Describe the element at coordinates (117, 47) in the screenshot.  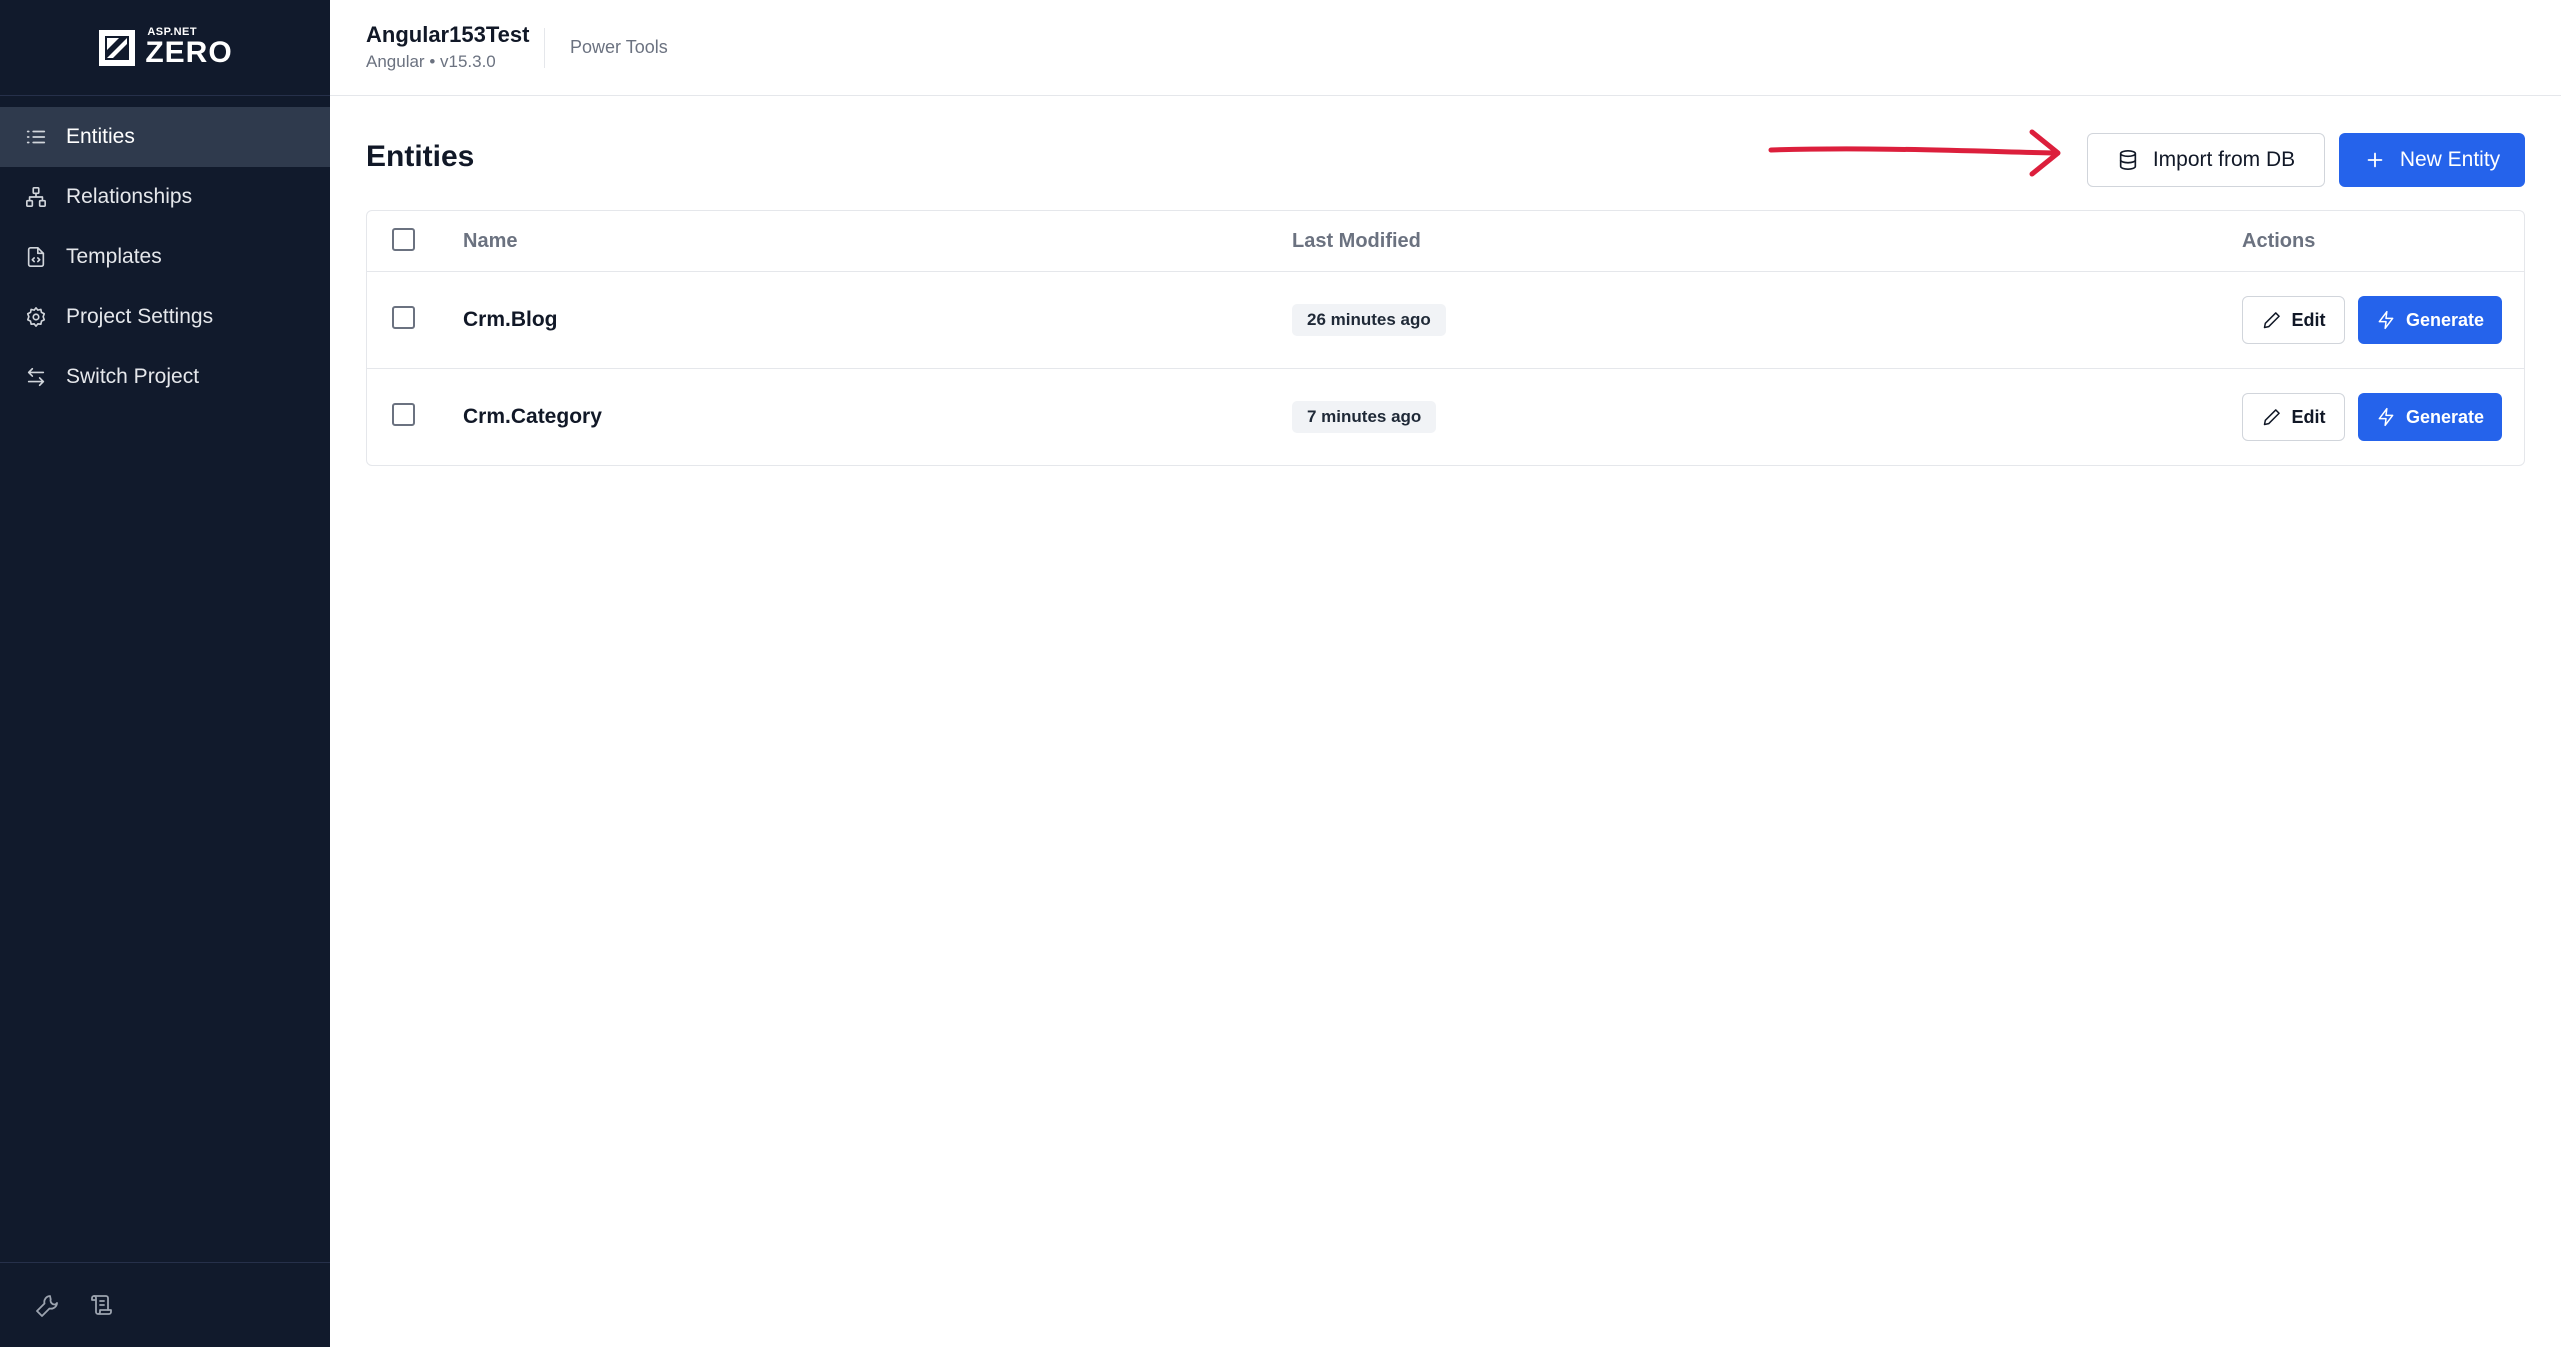
I see `aspnetzero-logo-icon` at that location.